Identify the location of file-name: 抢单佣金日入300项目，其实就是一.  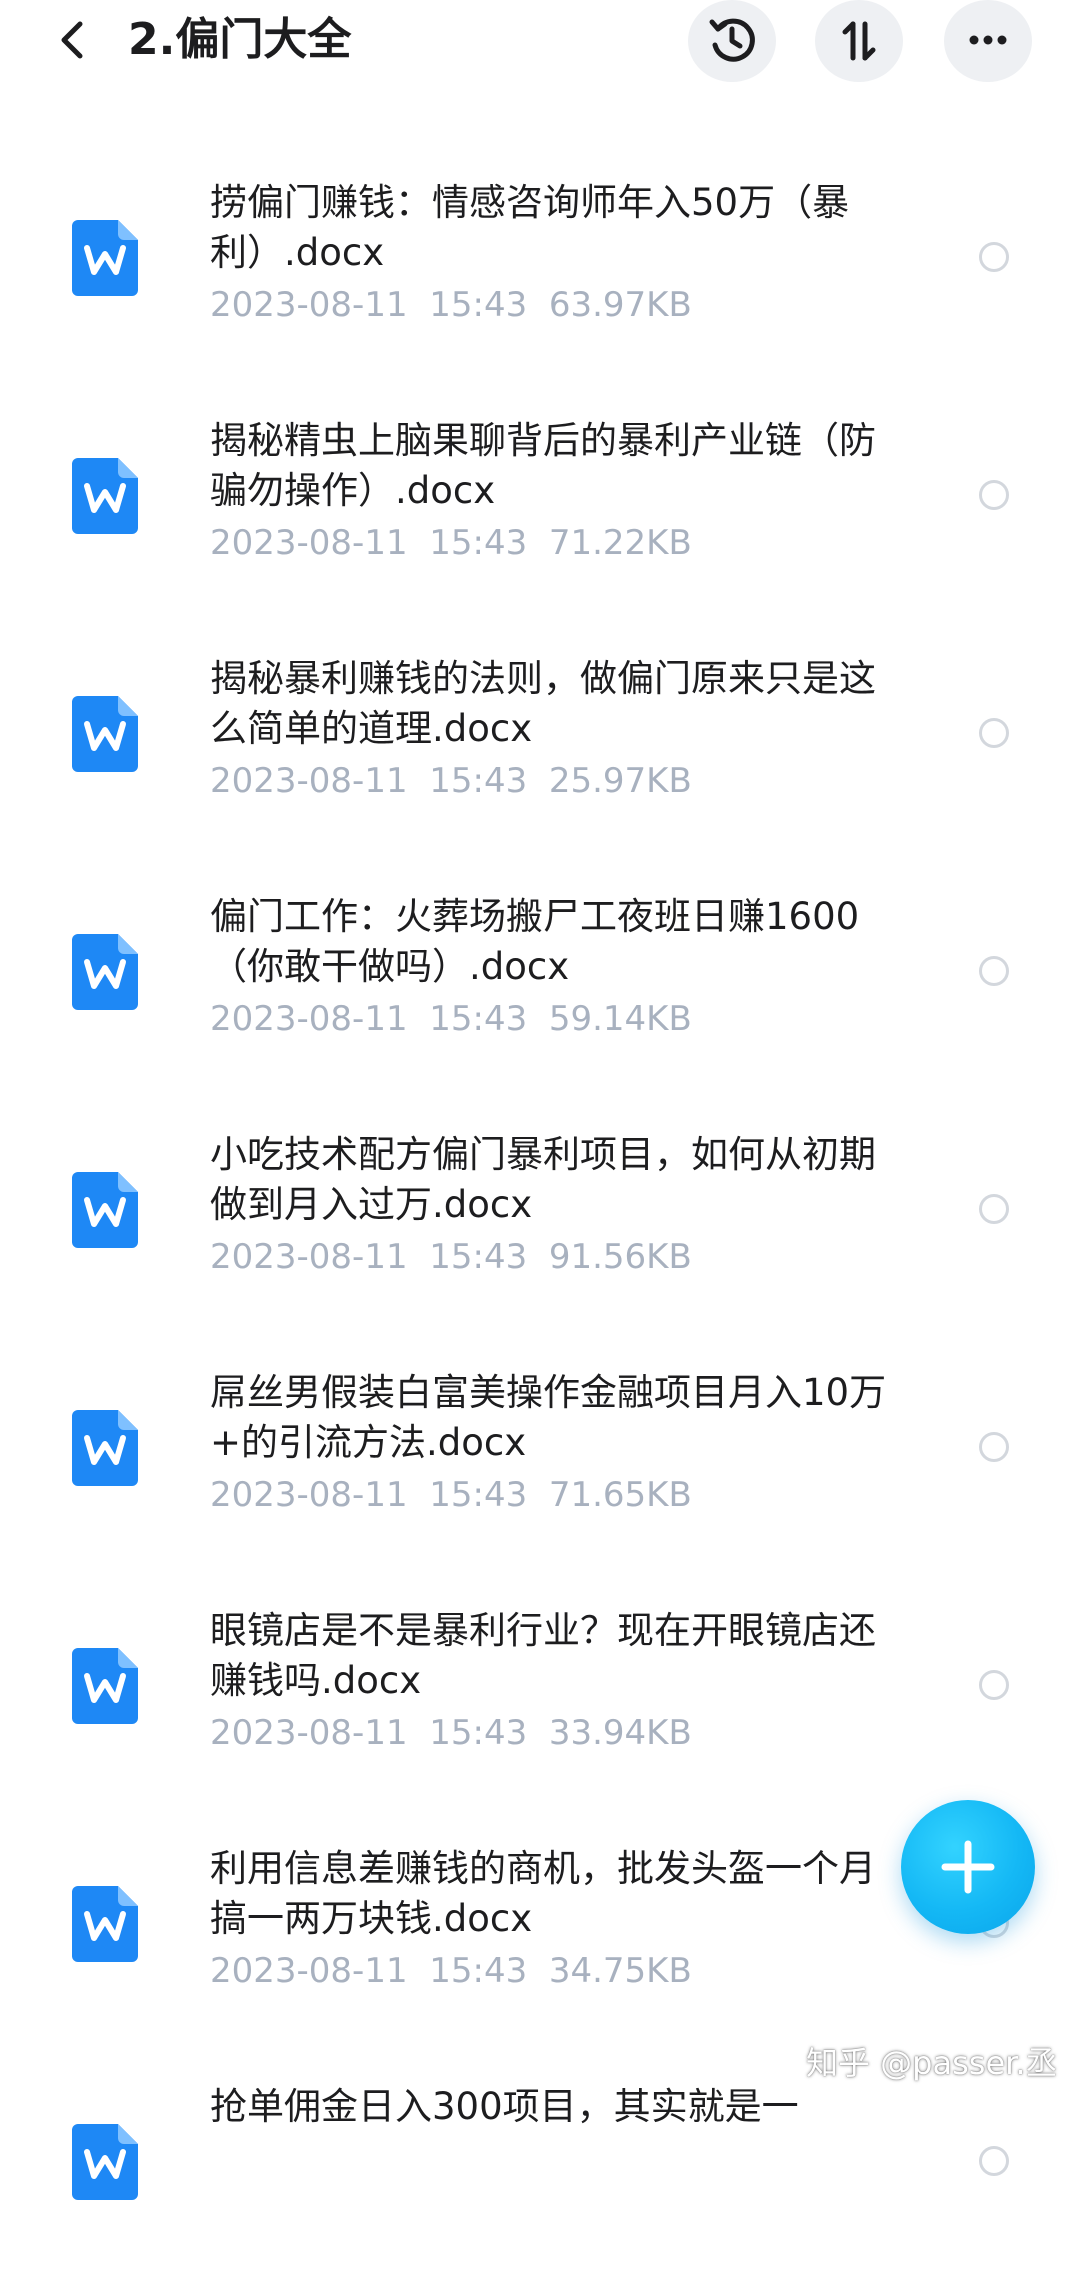
(504, 2106).